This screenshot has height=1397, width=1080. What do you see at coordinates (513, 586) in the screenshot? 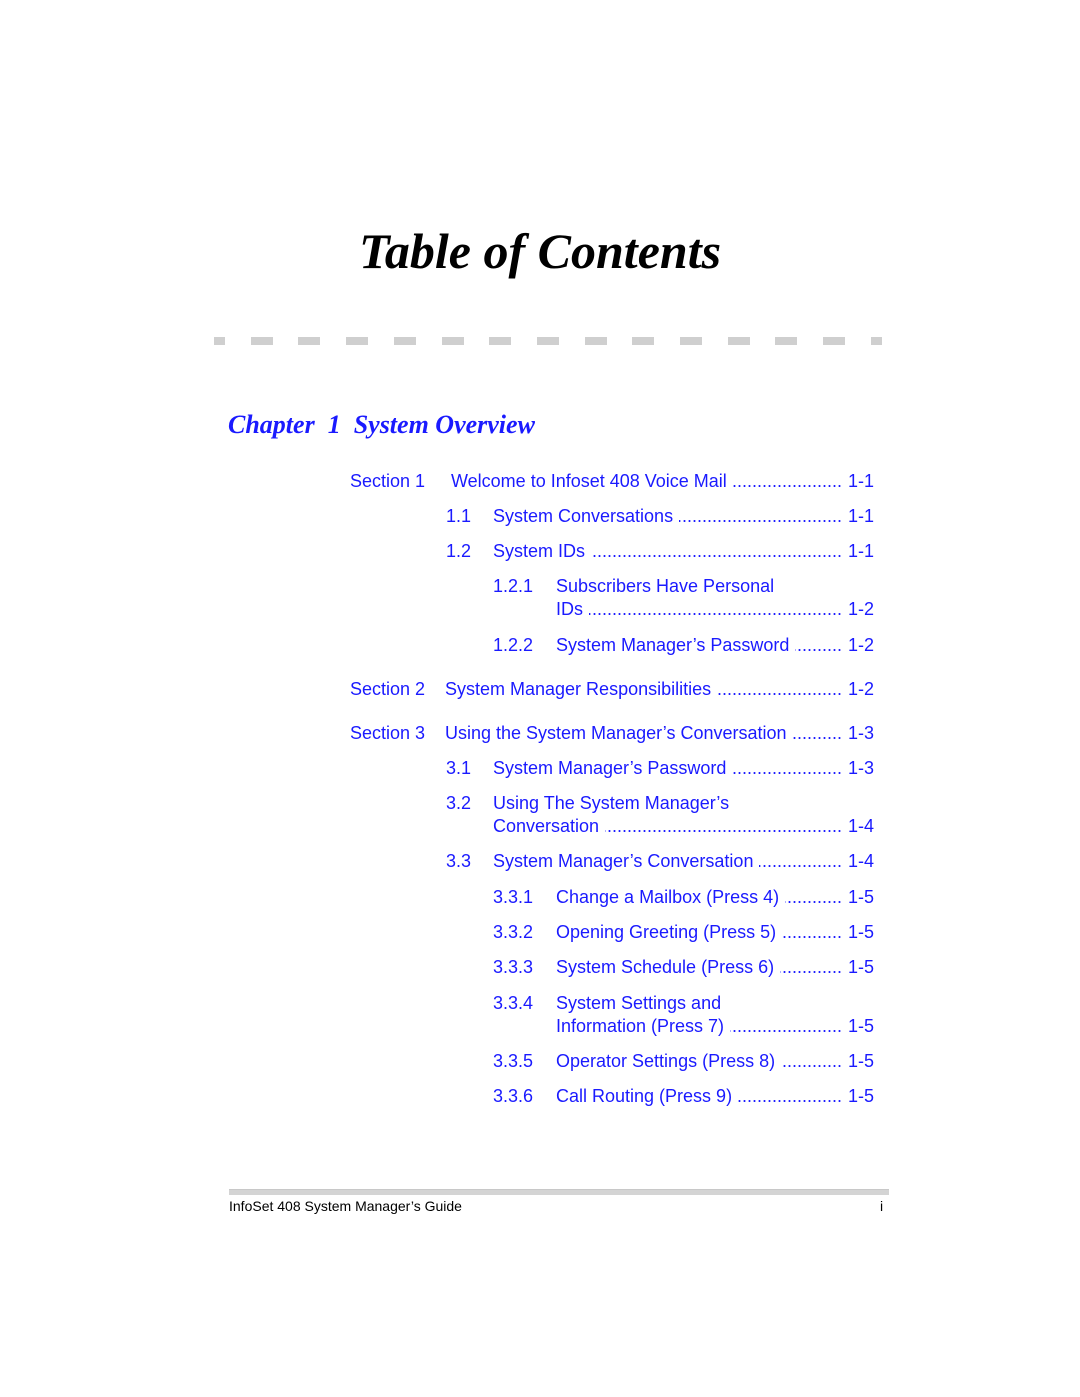
I see `toc-entry-label: 1.2.1` at bounding box center [513, 586].